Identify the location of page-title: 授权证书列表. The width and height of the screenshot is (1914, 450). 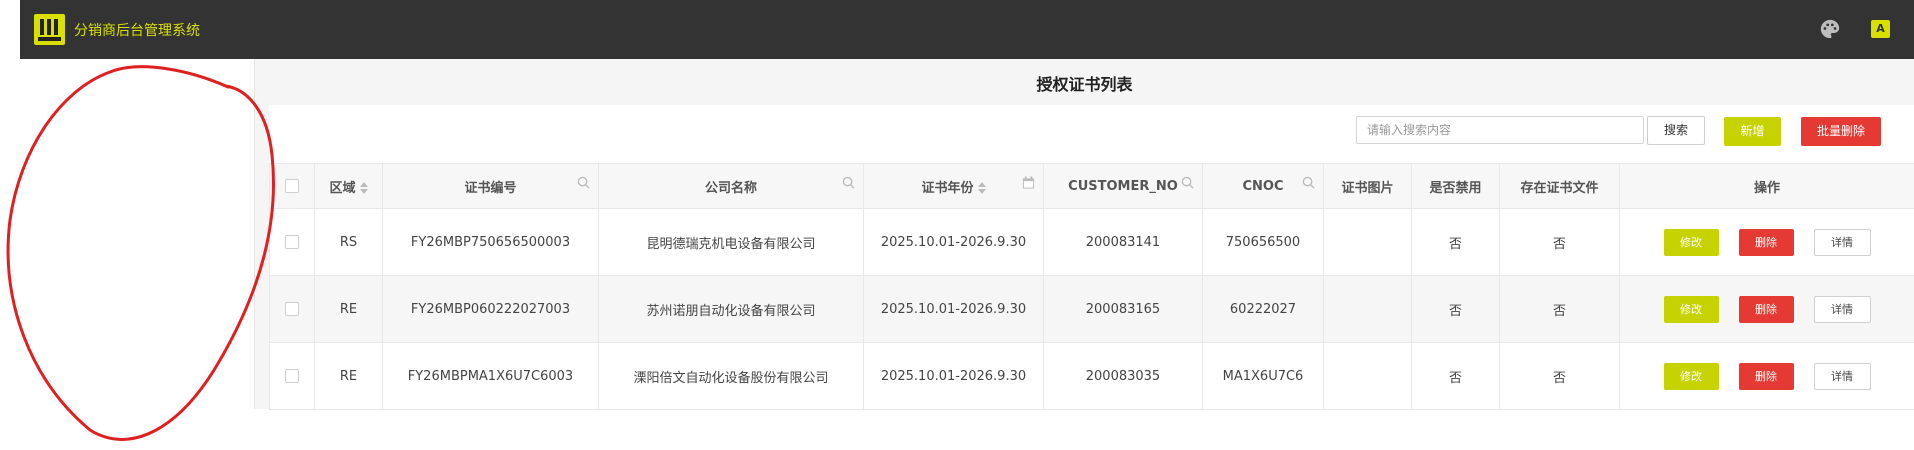
(1084, 83).